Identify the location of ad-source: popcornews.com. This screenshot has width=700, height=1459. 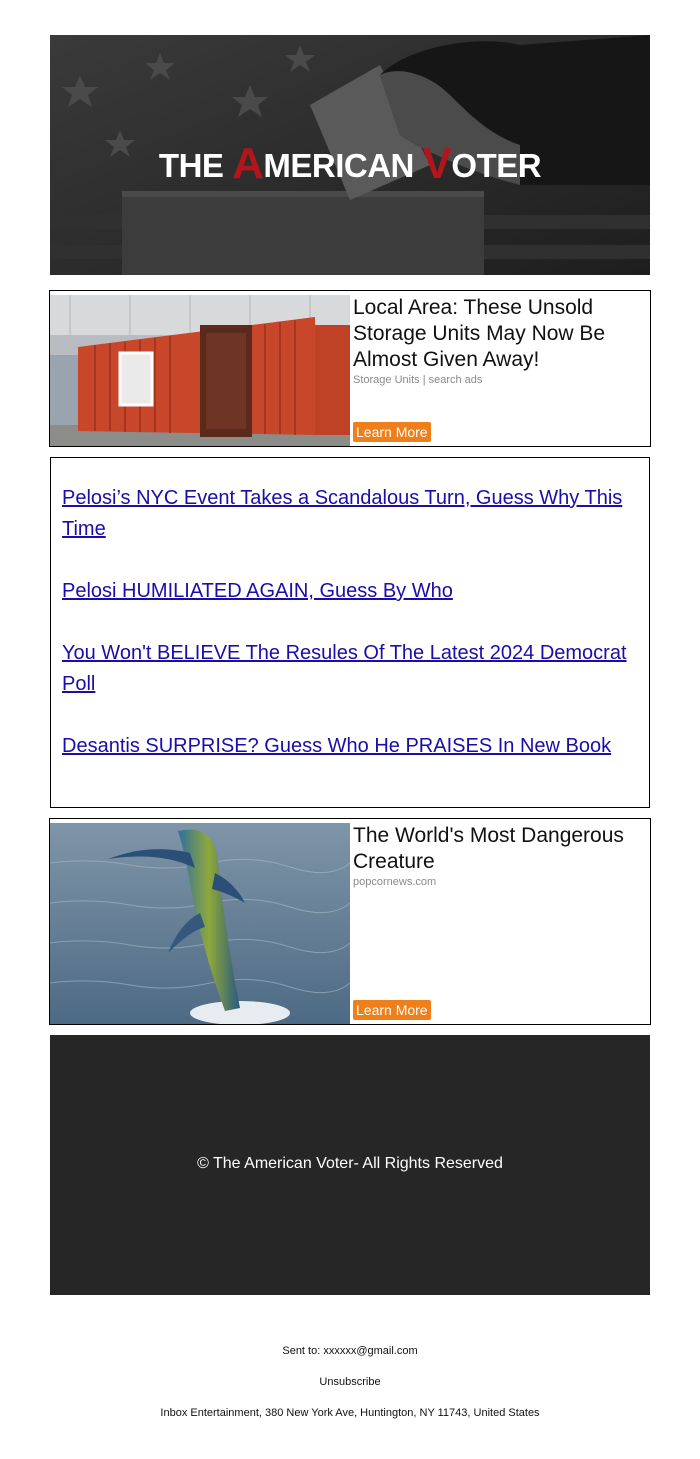
(395, 882).